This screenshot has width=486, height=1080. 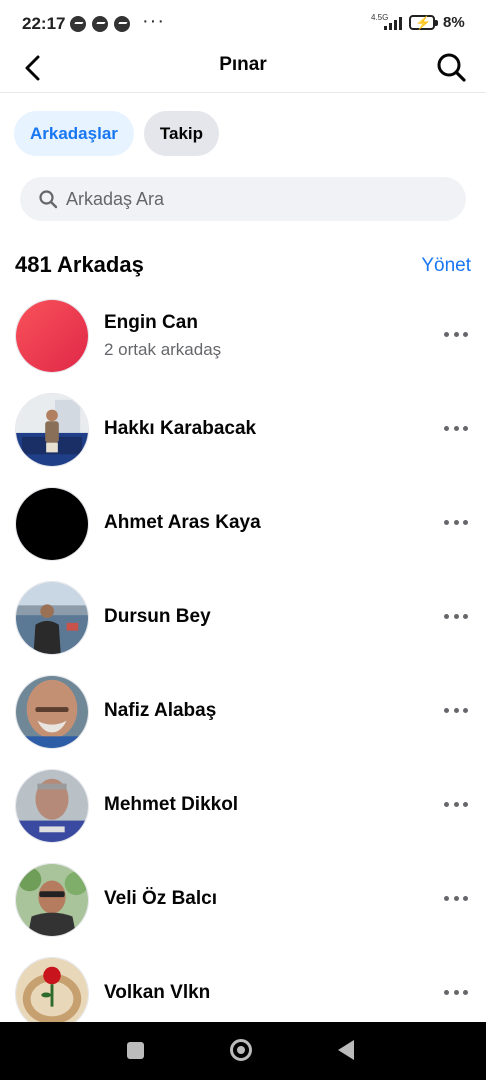 I want to click on tab-friends: Arkadaşlar, so click(x=74, y=133).